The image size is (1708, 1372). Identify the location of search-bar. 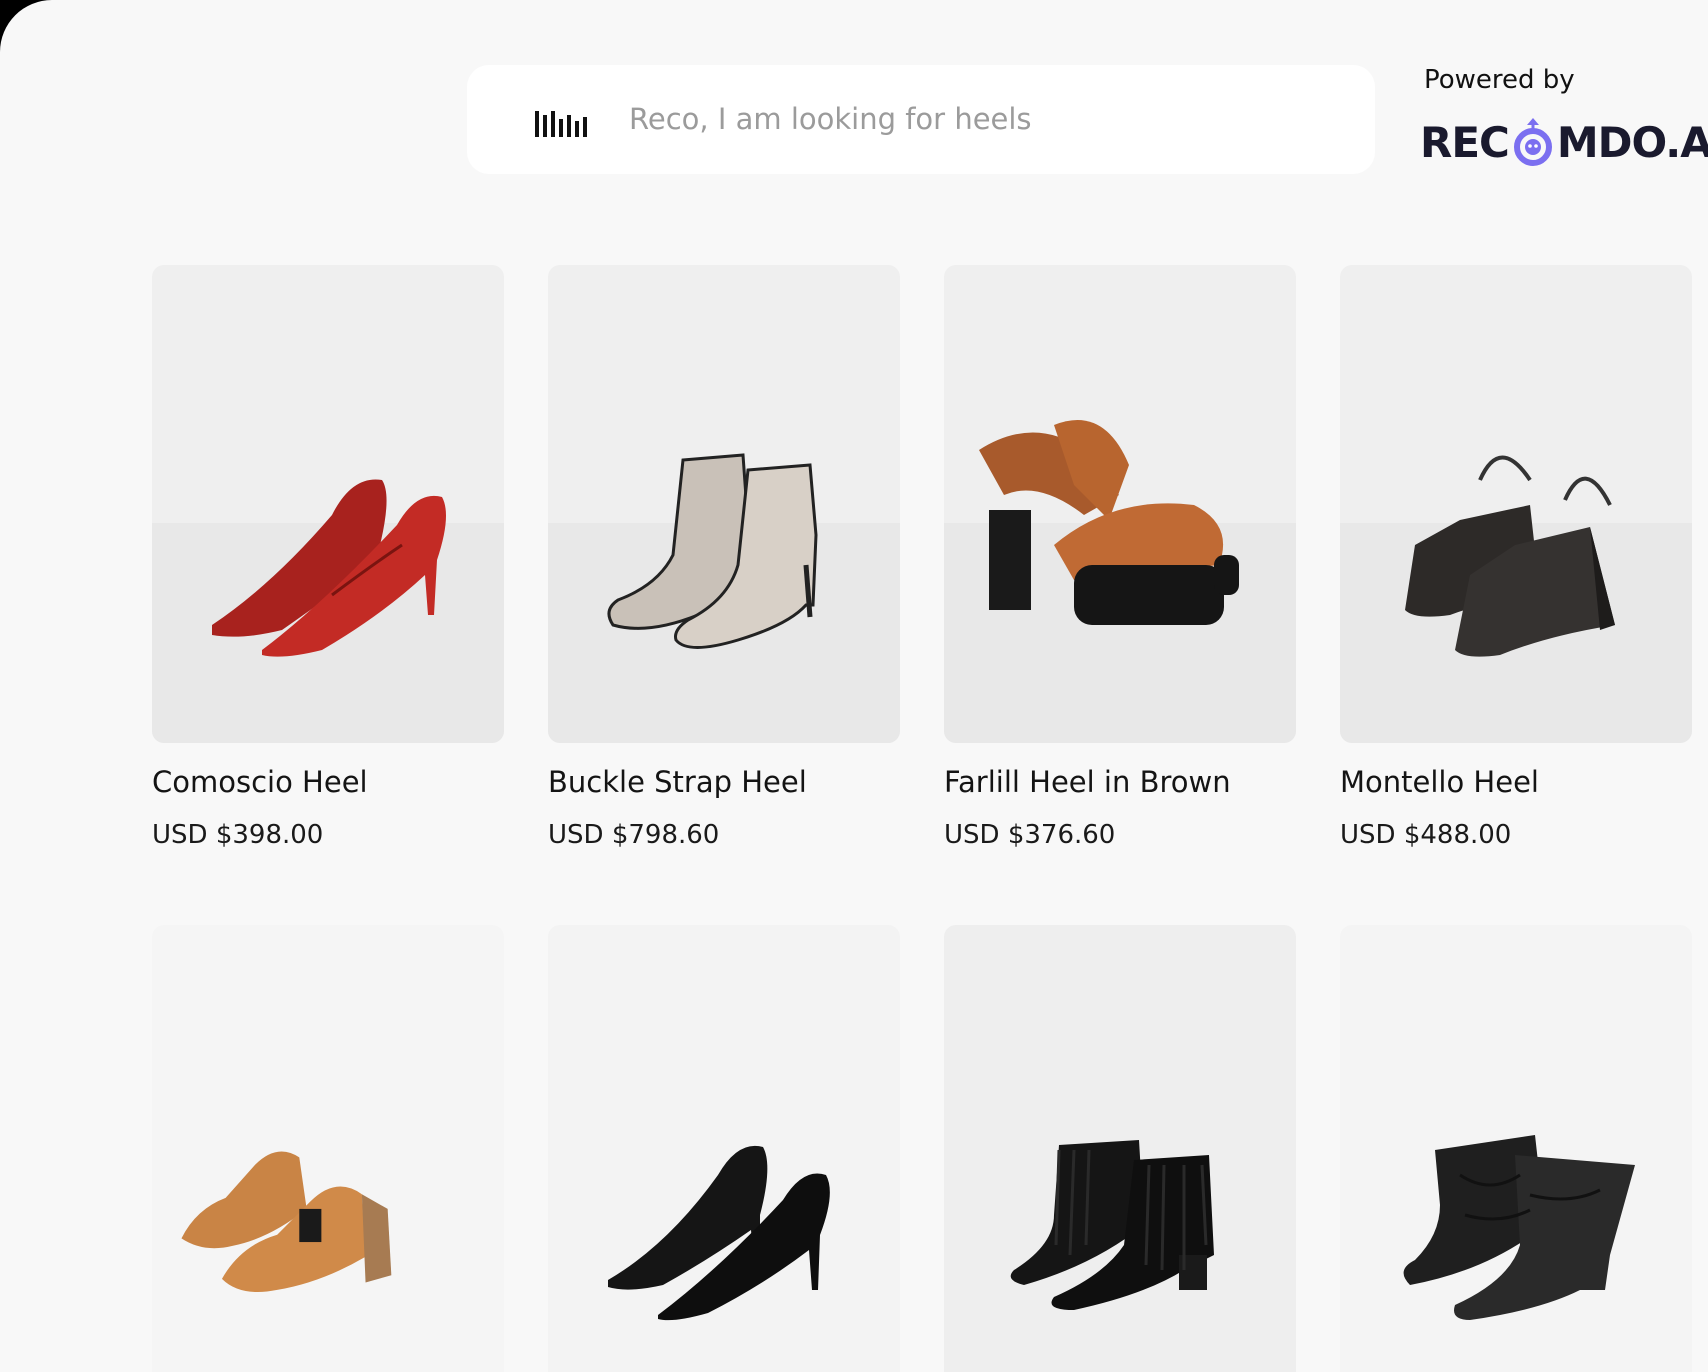
(921, 119).